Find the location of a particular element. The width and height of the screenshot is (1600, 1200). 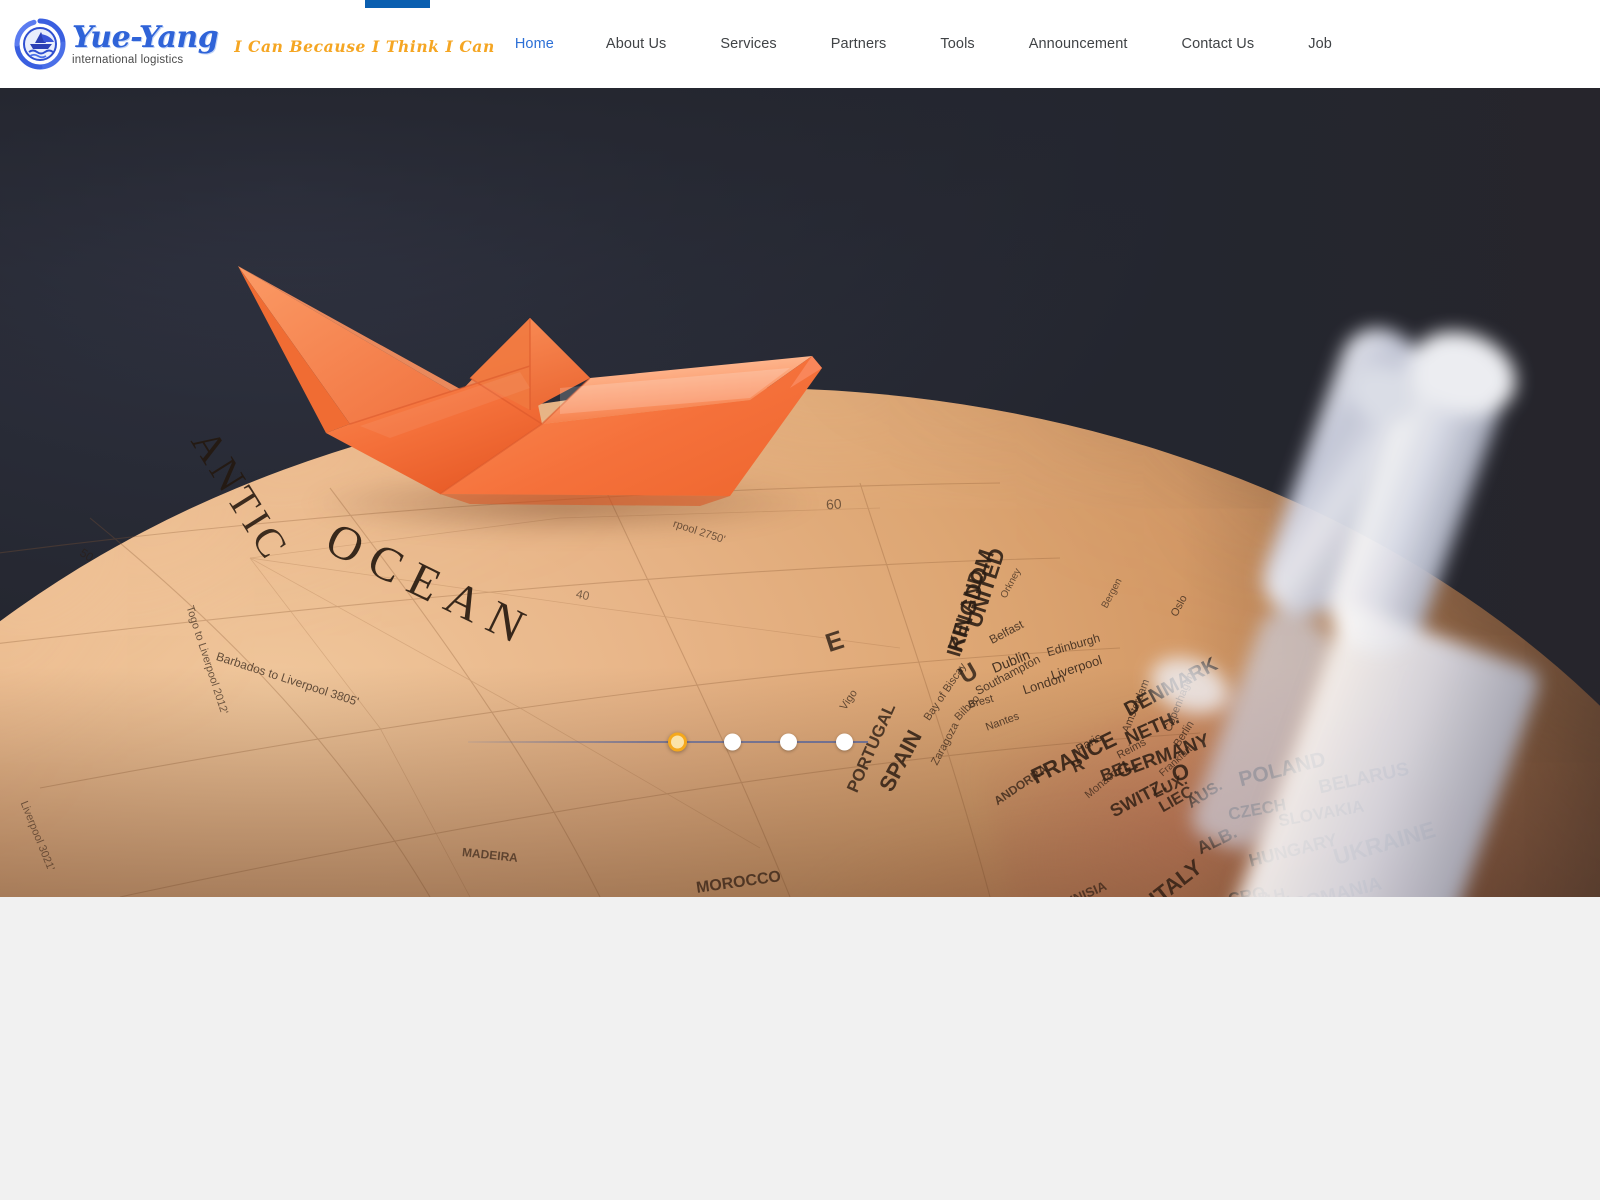

nav-item-tools: Tools is located at coordinates (957, 44).